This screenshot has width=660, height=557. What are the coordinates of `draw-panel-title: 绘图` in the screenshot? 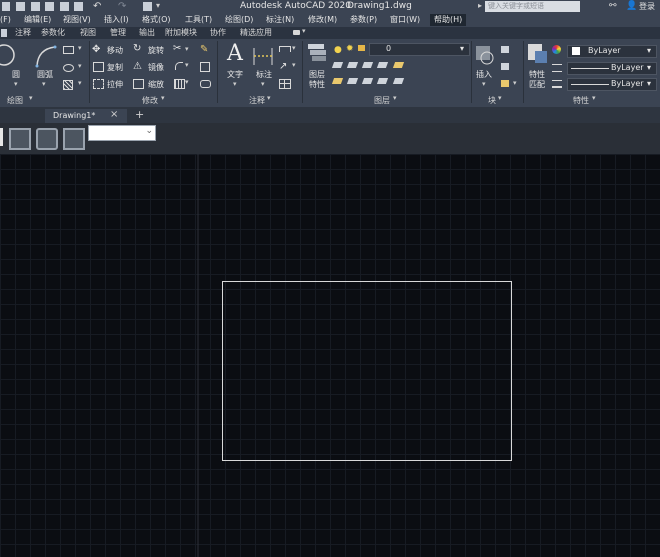 It's located at (15, 100).